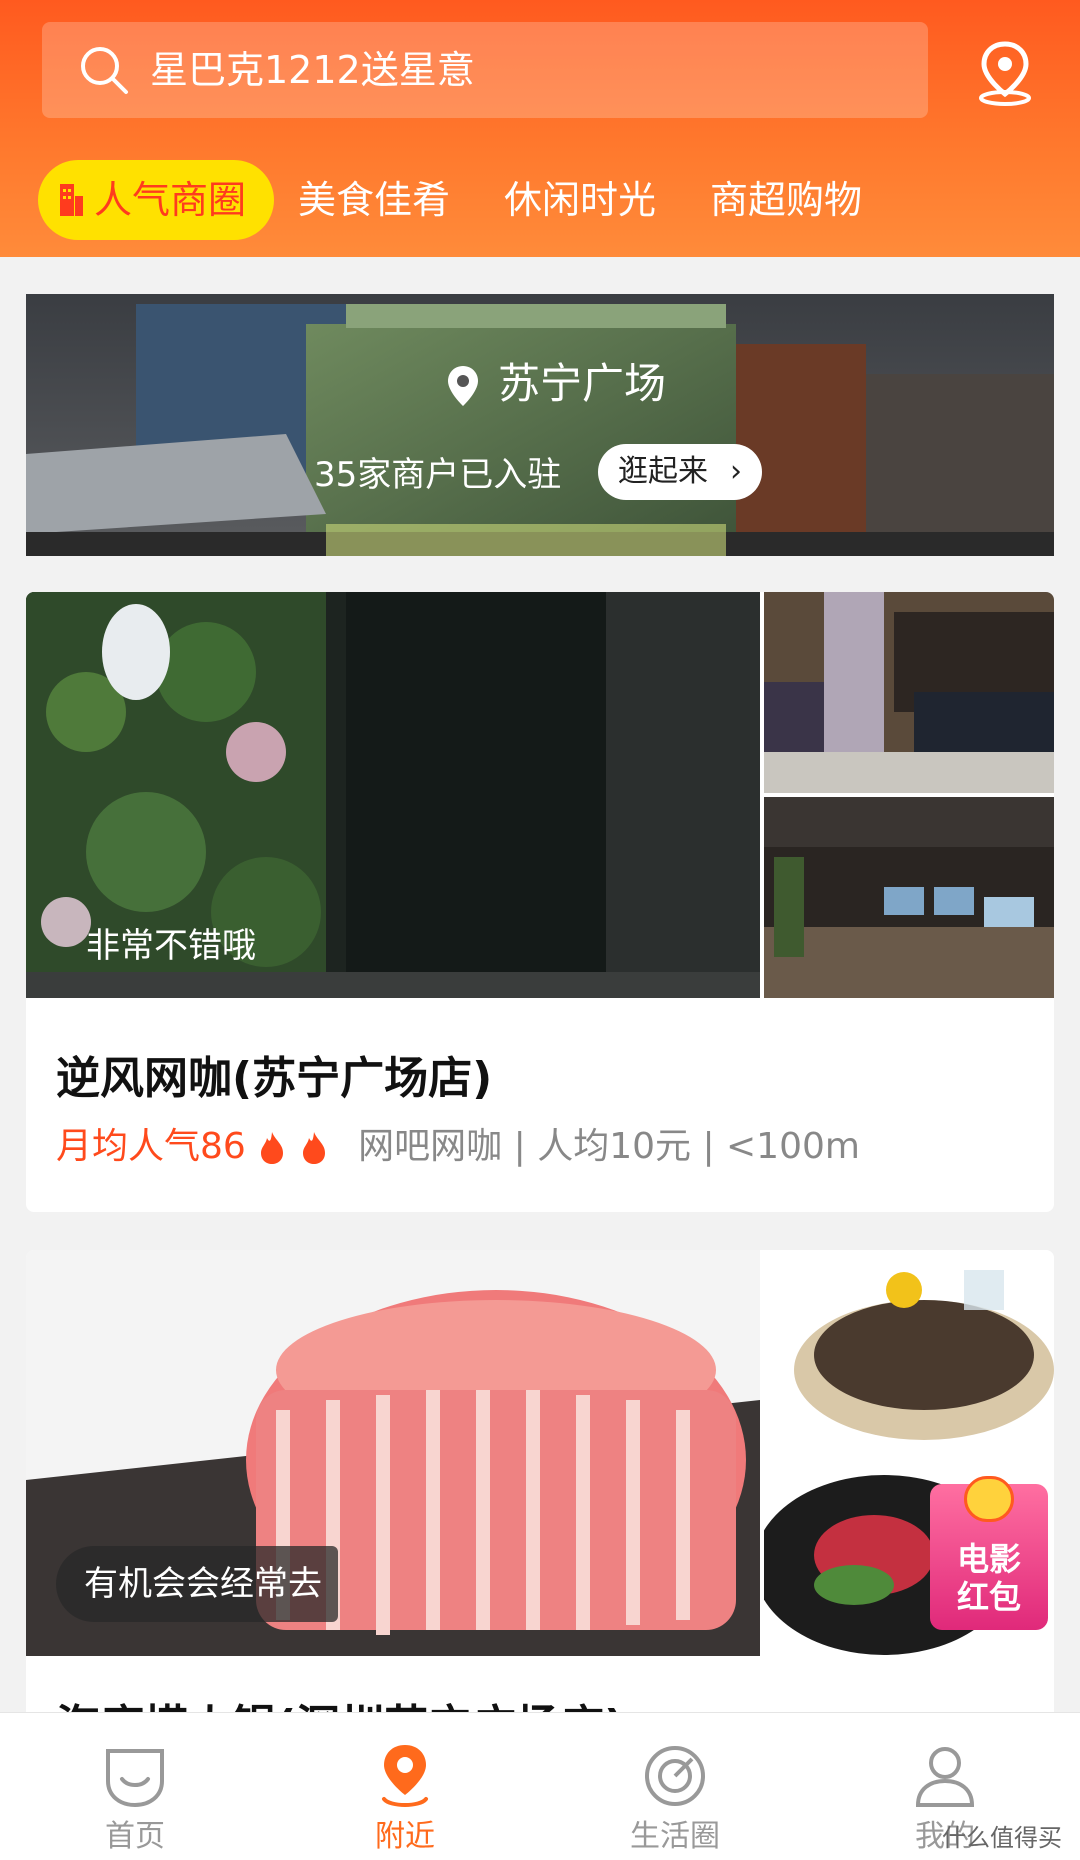 This screenshot has width=1080, height=1860. I want to click on mall-banner: 苏宁广场 35家商户已入驻 逛起来 ›, so click(540, 425).